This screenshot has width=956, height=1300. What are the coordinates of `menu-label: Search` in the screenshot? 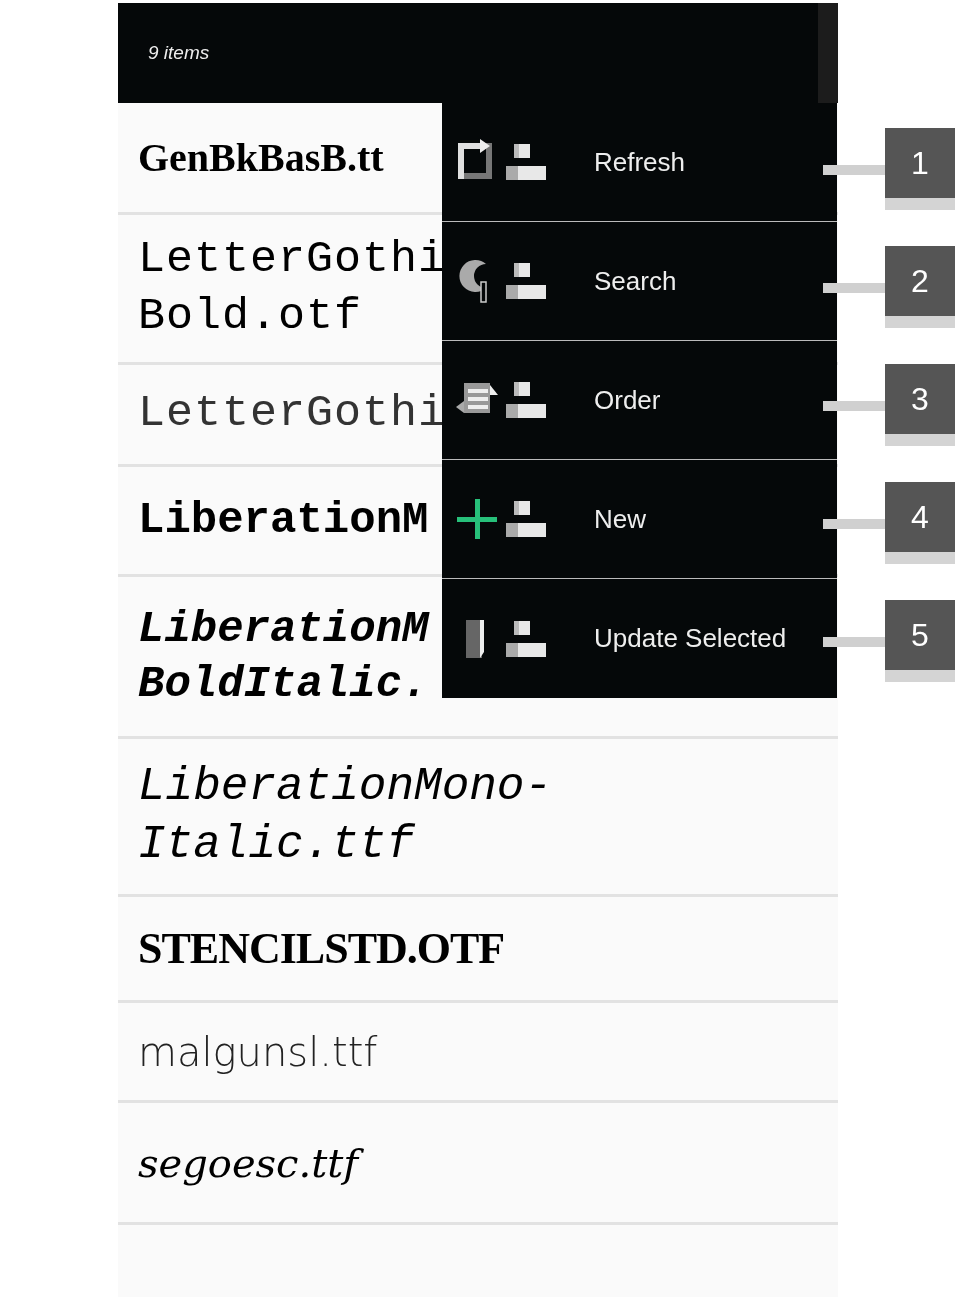 It's located at (635, 281).